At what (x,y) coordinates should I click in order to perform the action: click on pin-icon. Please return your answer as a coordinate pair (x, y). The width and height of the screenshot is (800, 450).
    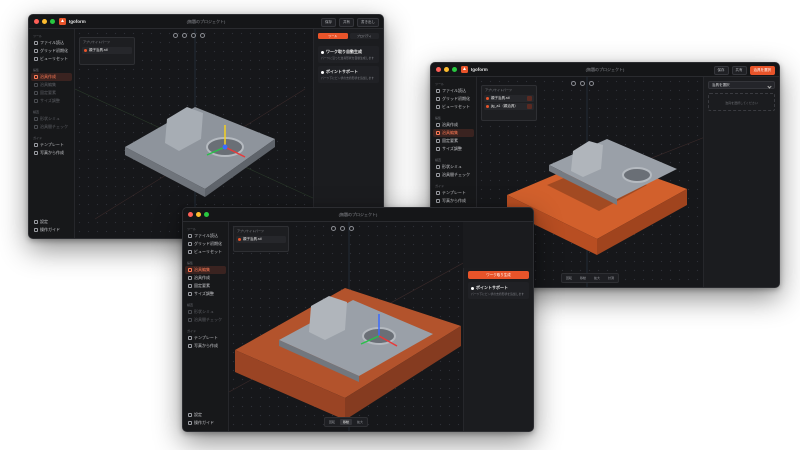
    Looking at the image, I should click on (190, 286).